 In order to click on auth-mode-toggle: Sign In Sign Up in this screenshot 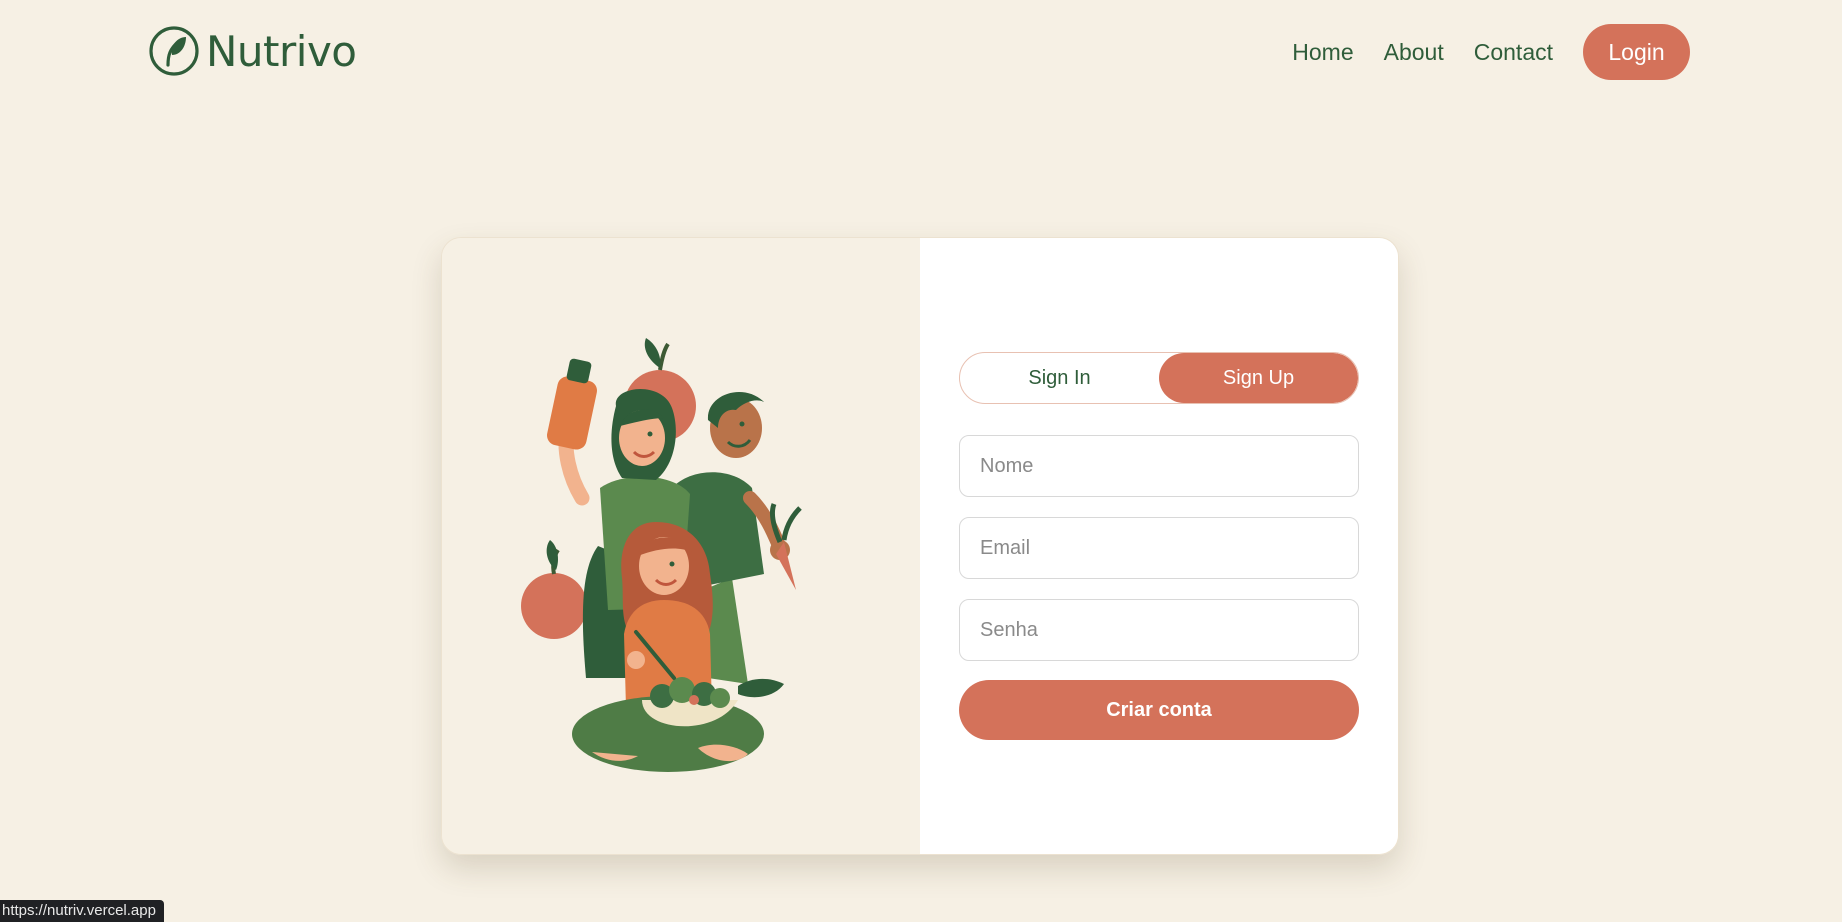, I will do `click(1159, 378)`.